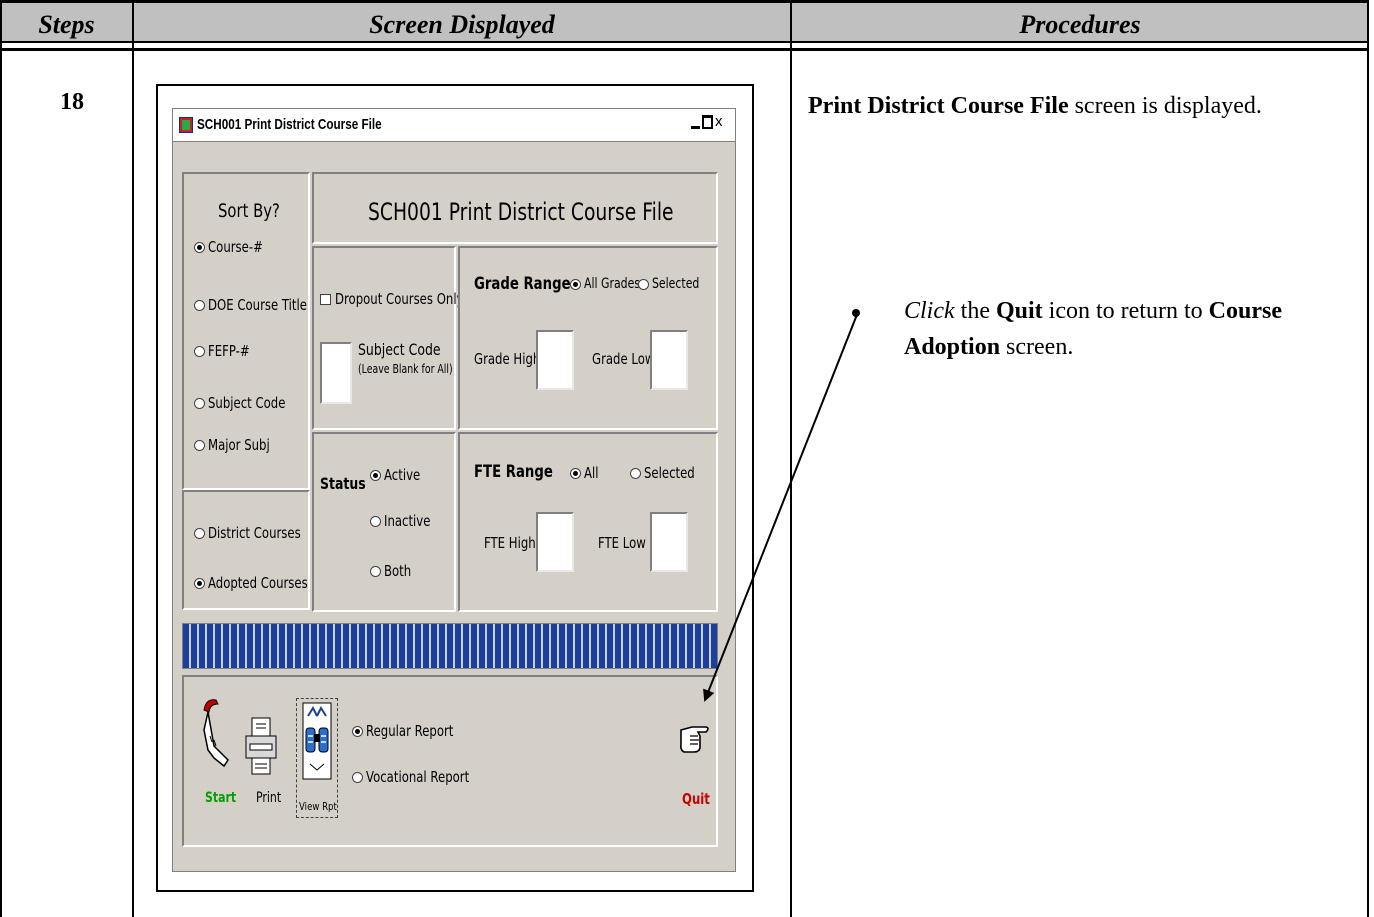 The height and width of the screenshot is (917, 1374). I want to click on header-procedures: Procedures, so click(1080, 24).